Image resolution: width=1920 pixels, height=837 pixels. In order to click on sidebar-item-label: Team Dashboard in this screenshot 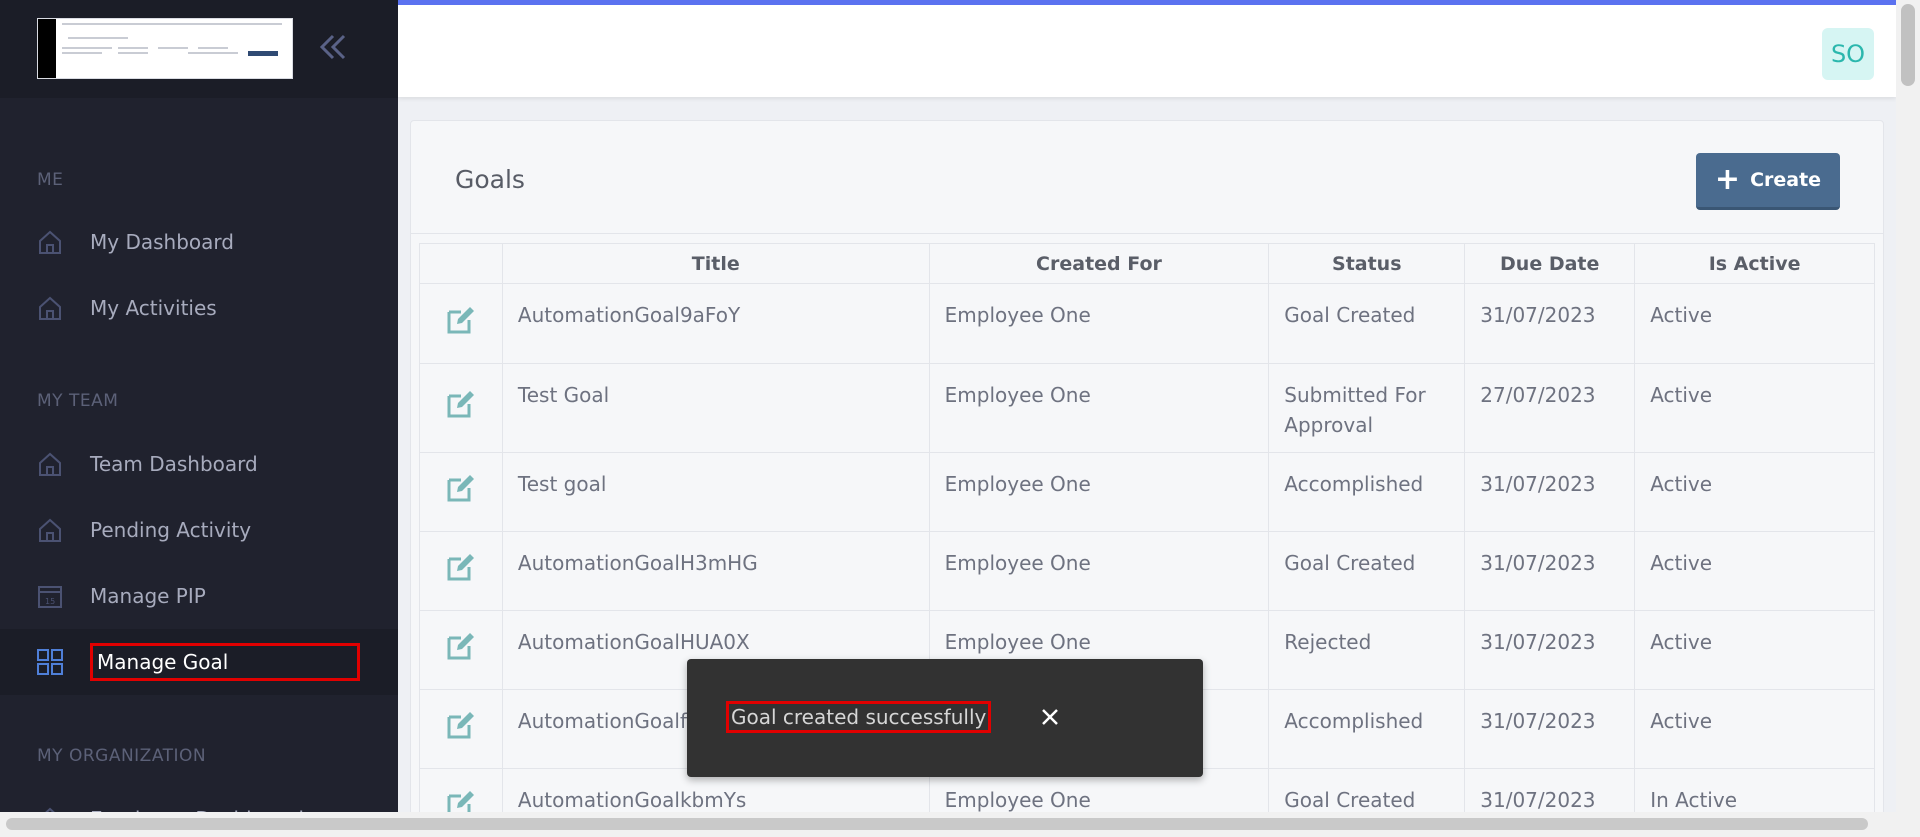, I will do `click(174, 464)`.